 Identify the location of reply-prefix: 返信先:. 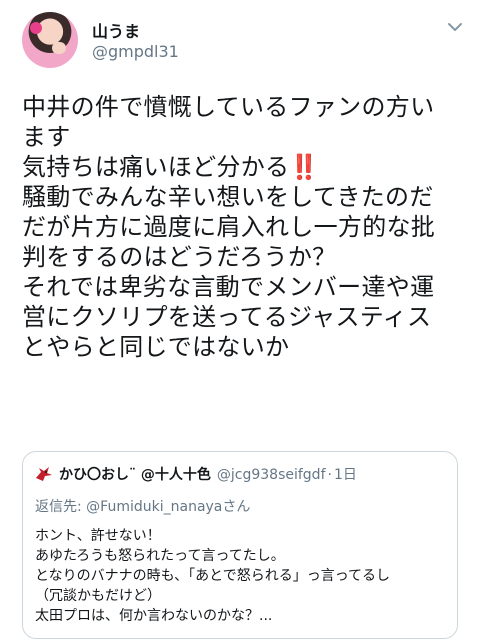
(61, 507).